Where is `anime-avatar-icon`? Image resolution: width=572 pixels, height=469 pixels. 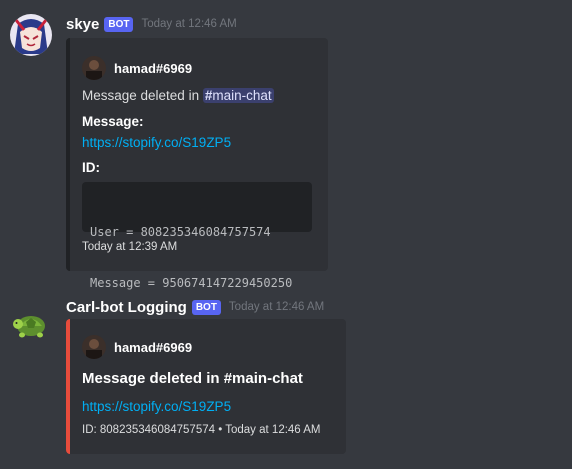
anime-avatar-icon is located at coordinates (31, 35).